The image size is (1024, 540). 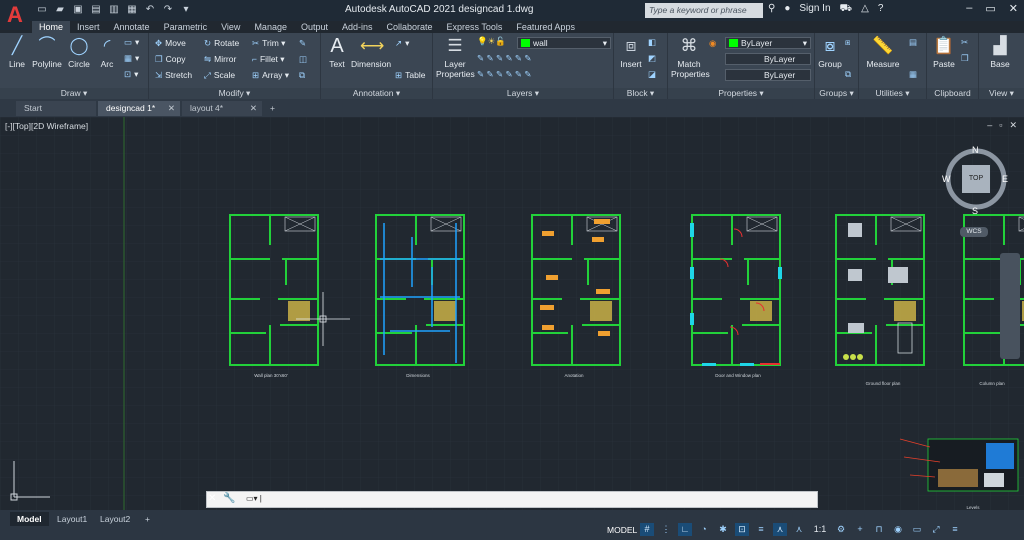 I want to click on layer-tools-row2: ✎ ✎ ✎ ✎ ✎ ✎, so click(x=504, y=74).